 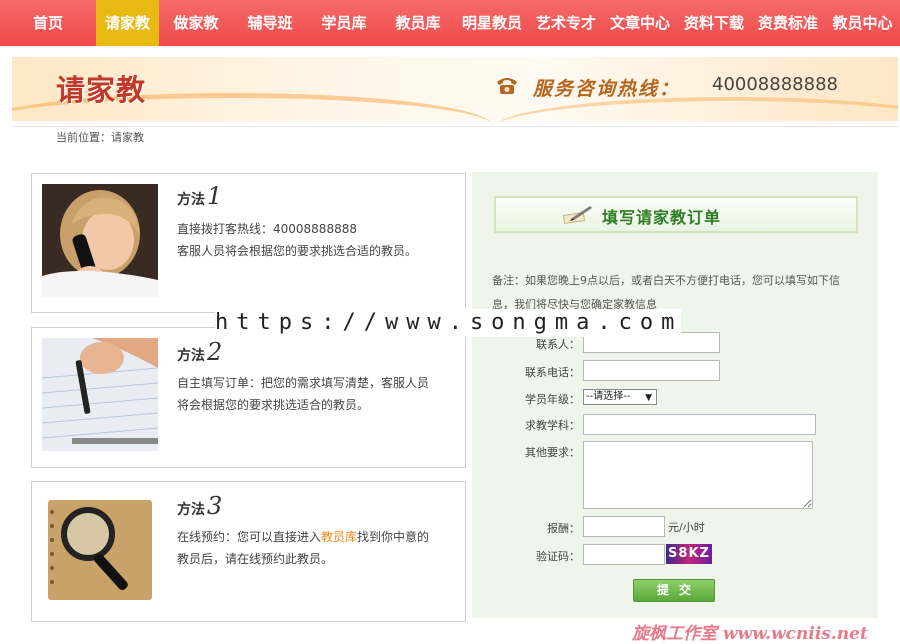 I want to click on nav-item-tutor-center: 教员中心, so click(x=862, y=23).